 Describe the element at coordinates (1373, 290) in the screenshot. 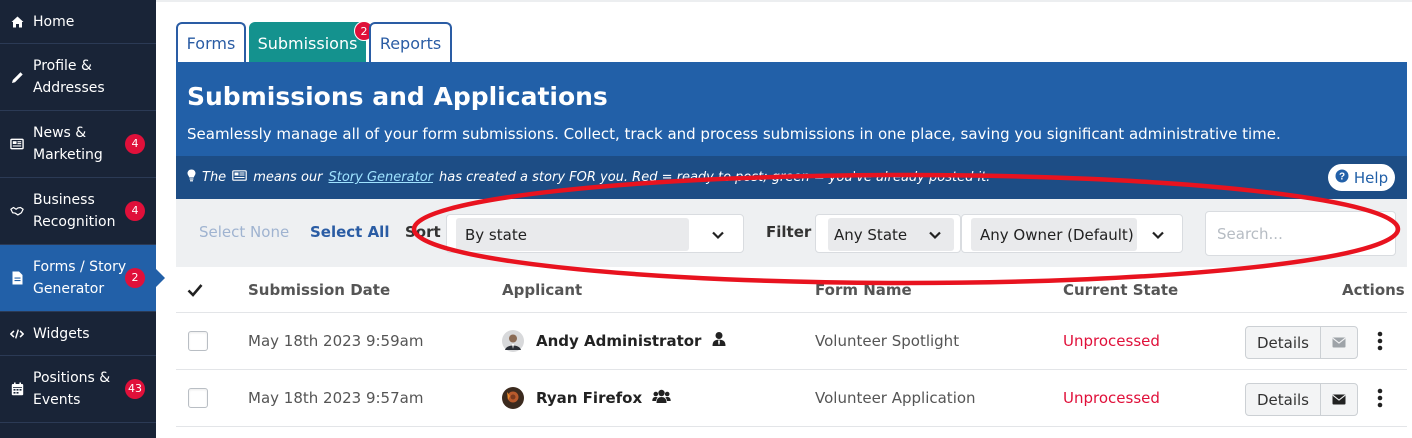

I see `column-header-actions: Actions` at that location.